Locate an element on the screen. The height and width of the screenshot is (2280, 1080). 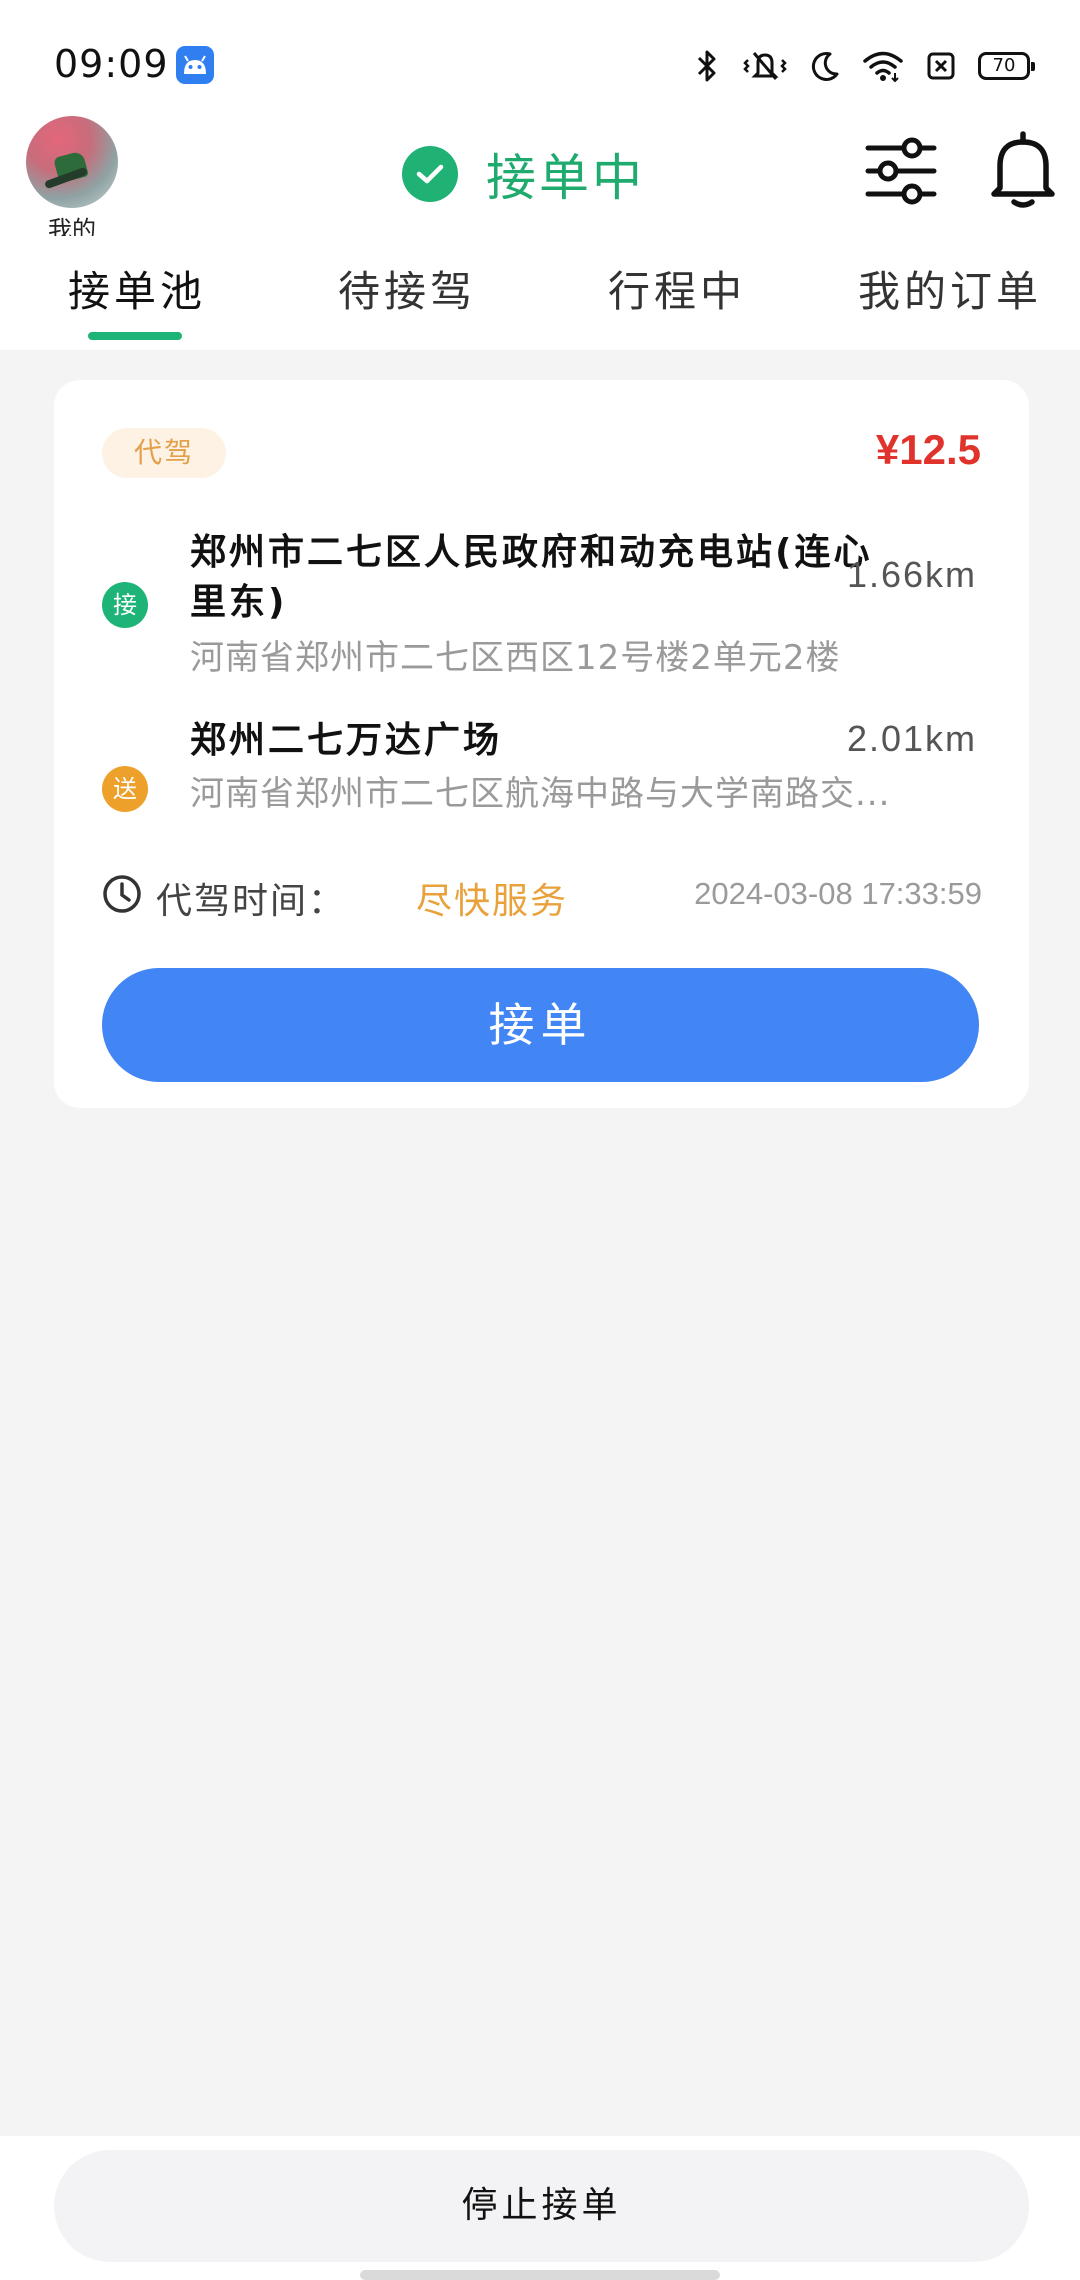
battery-icon: 70 is located at coordinates (1006, 66).